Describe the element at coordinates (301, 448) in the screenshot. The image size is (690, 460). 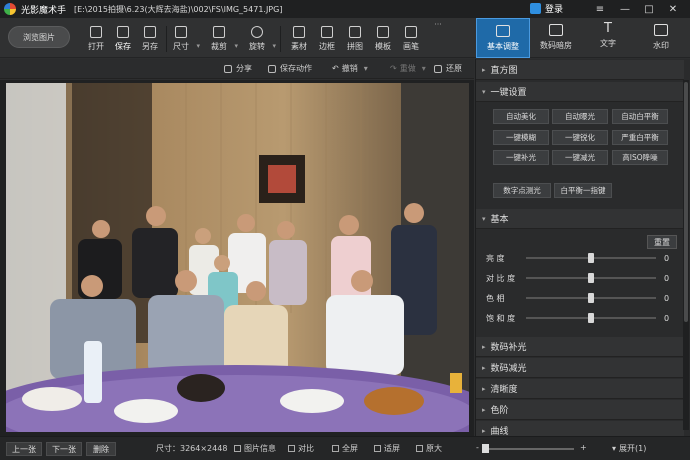
I see `compare-button: 对比` at that location.